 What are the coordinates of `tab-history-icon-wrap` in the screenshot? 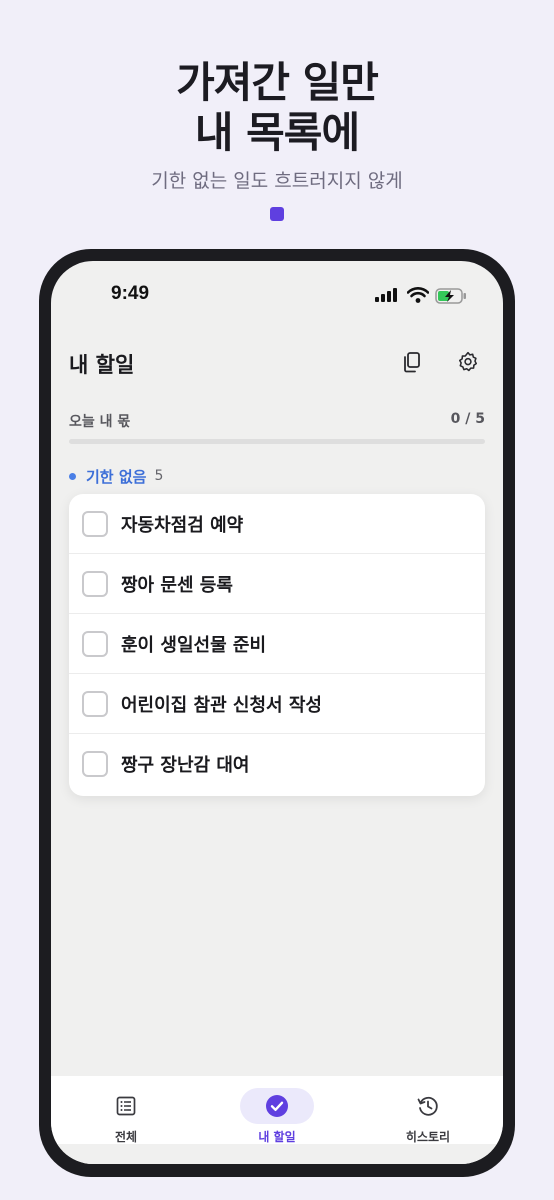 It's located at (428, 1106).